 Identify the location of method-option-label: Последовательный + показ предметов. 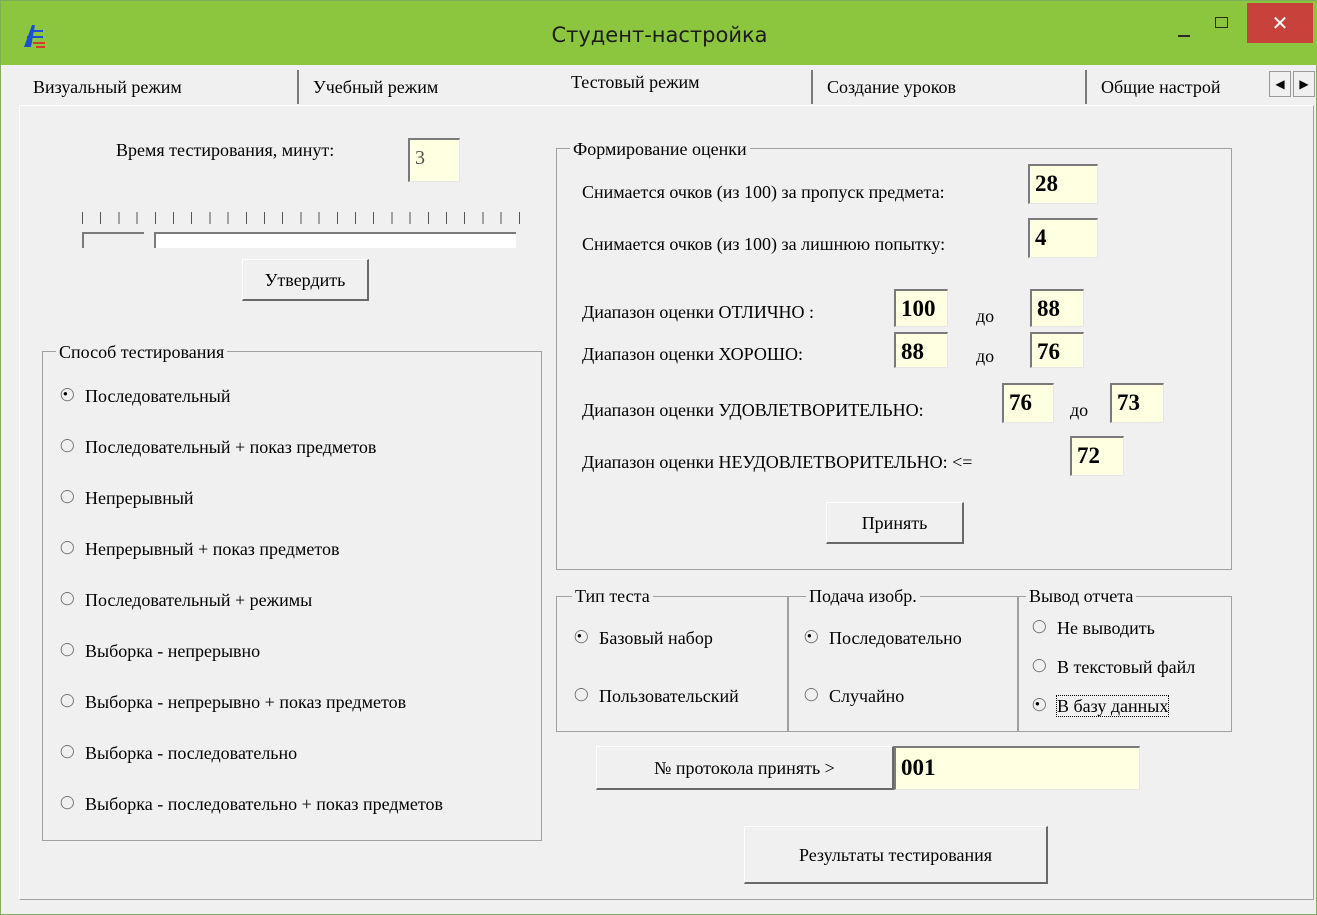
(231, 447).